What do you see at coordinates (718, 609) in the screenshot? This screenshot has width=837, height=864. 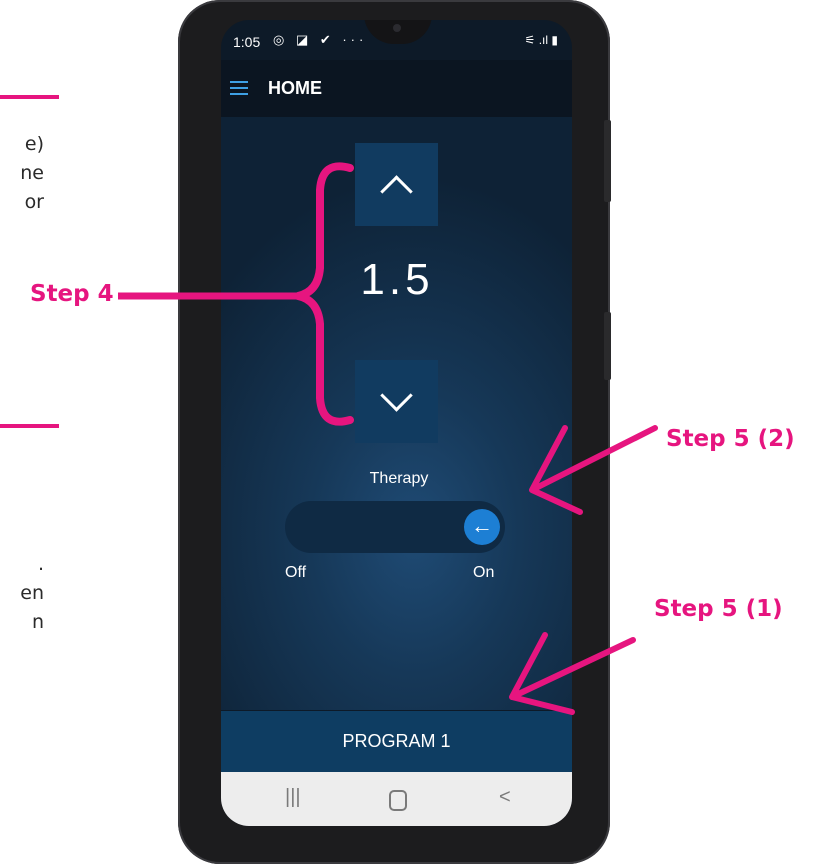 I see `step5-1-callout: Step 5 (1)` at bounding box center [718, 609].